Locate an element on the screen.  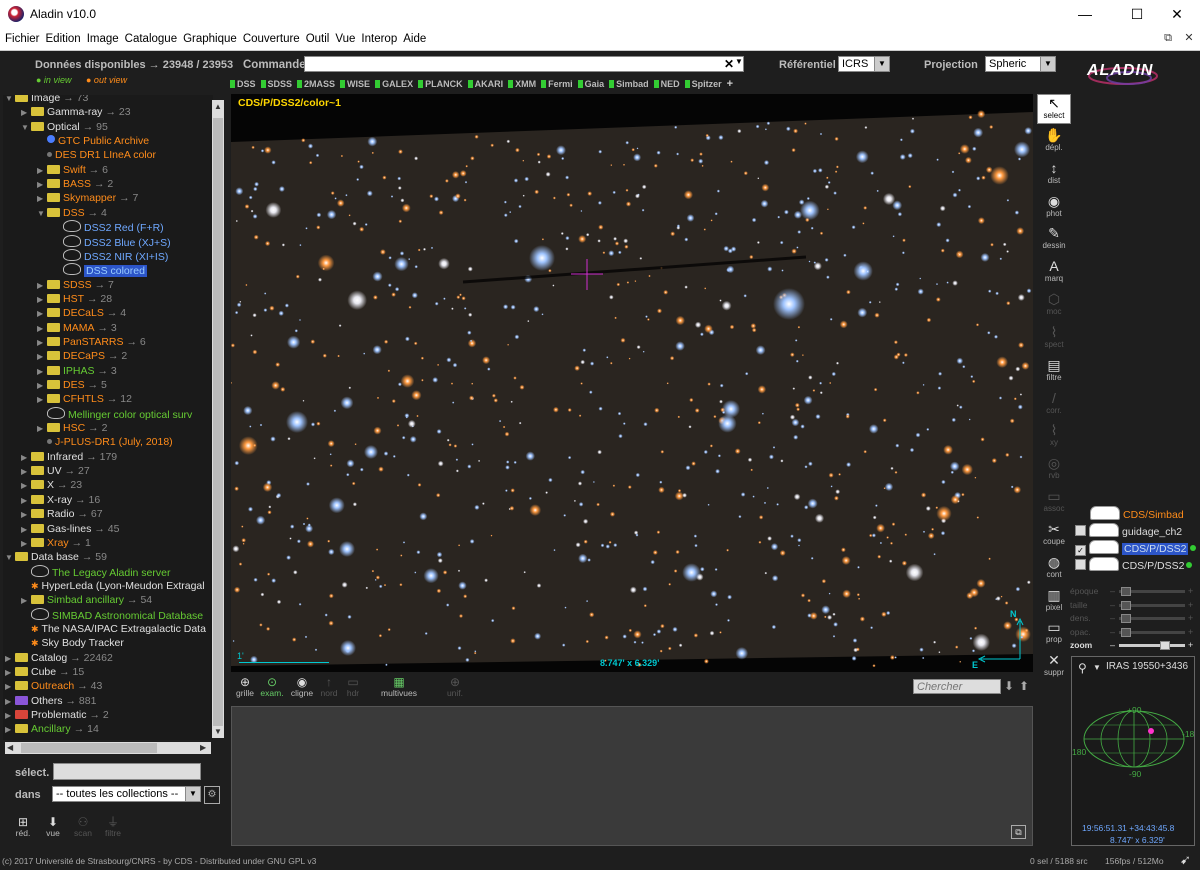
tree-tool-button: ⬇ vue is located at coordinates (53, 827).